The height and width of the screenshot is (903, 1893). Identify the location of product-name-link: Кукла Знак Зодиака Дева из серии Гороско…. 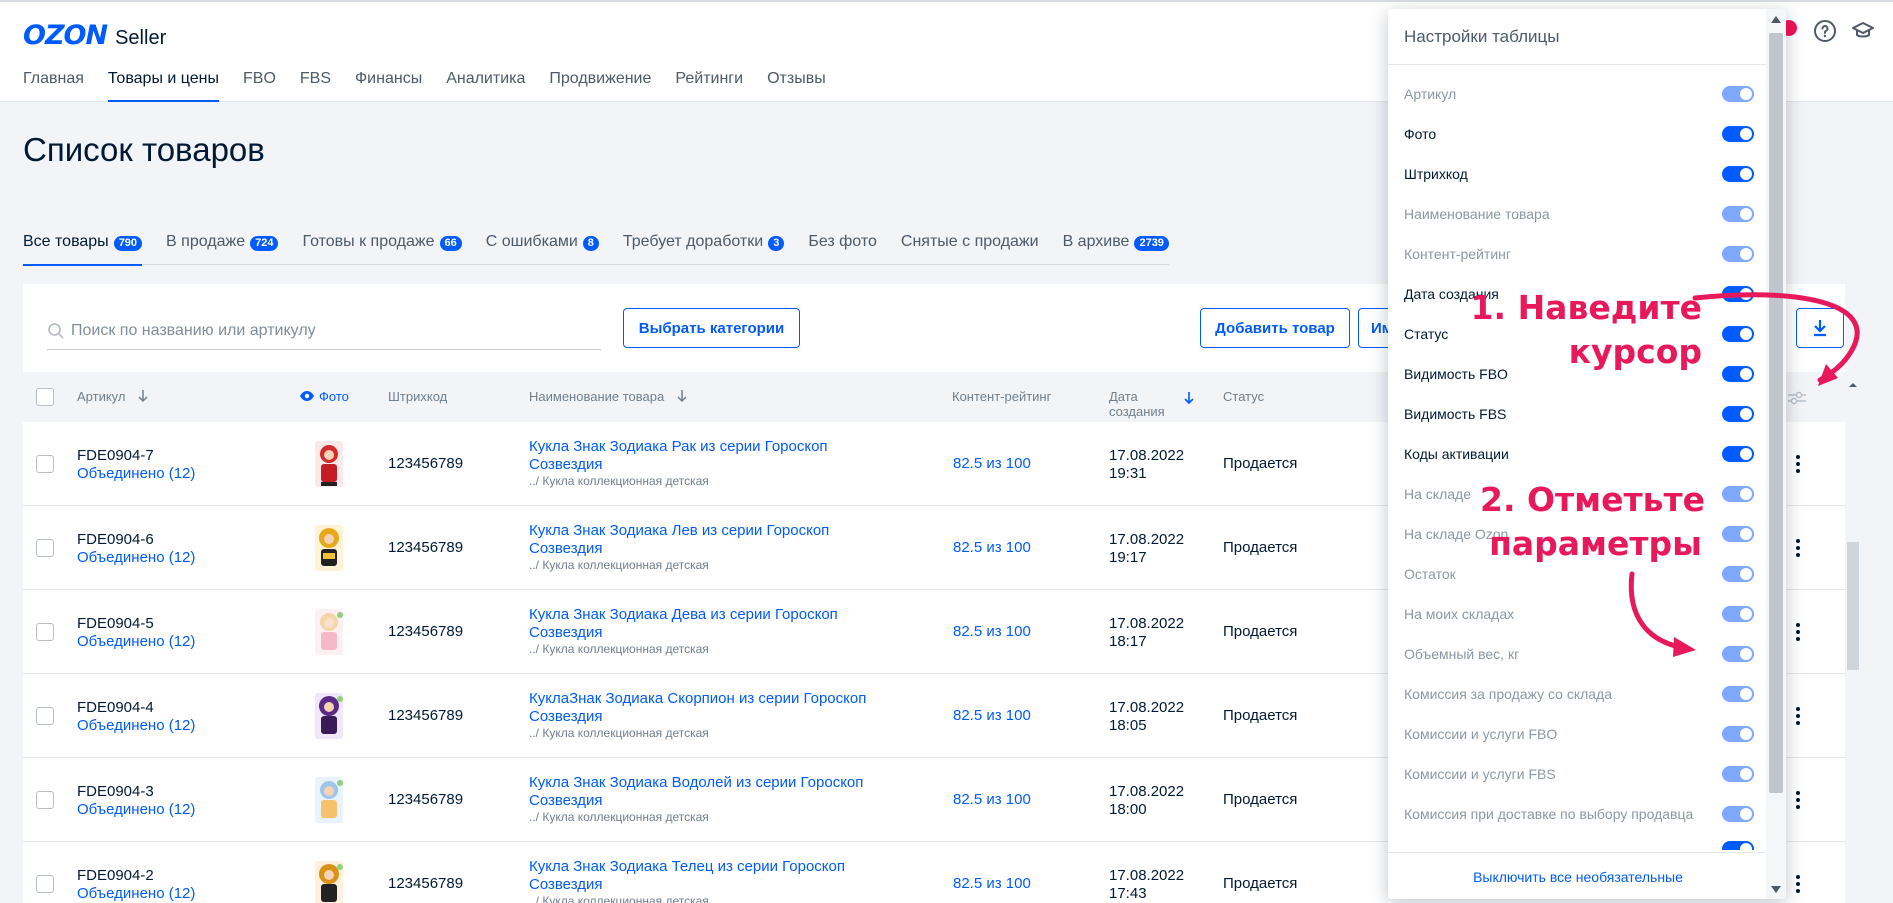
(683, 614).